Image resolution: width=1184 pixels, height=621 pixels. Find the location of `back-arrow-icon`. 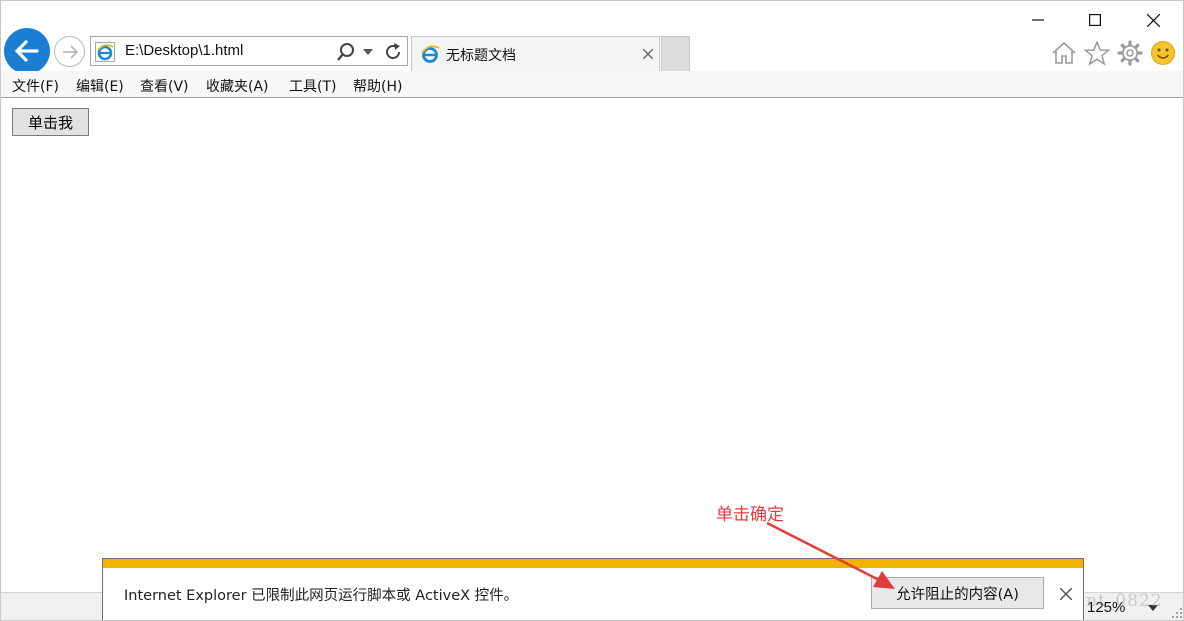

back-arrow-icon is located at coordinates (27, 51).